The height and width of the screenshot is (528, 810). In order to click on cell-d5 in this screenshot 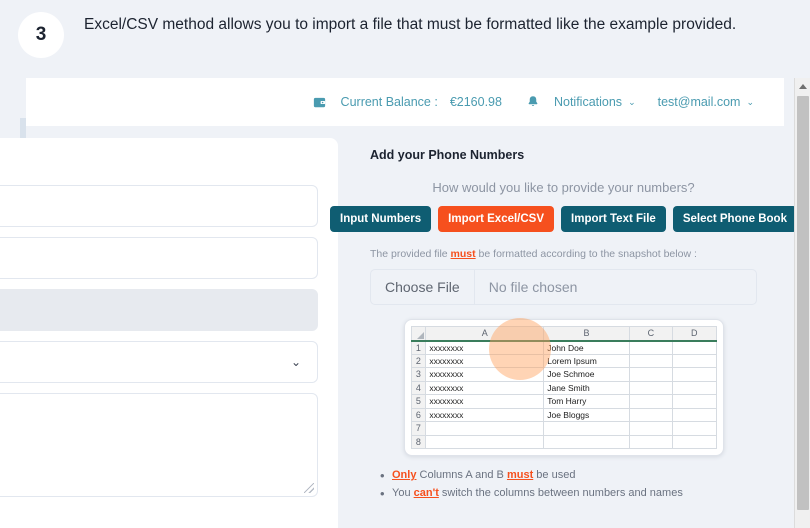, I will do `click(694, 401)`.